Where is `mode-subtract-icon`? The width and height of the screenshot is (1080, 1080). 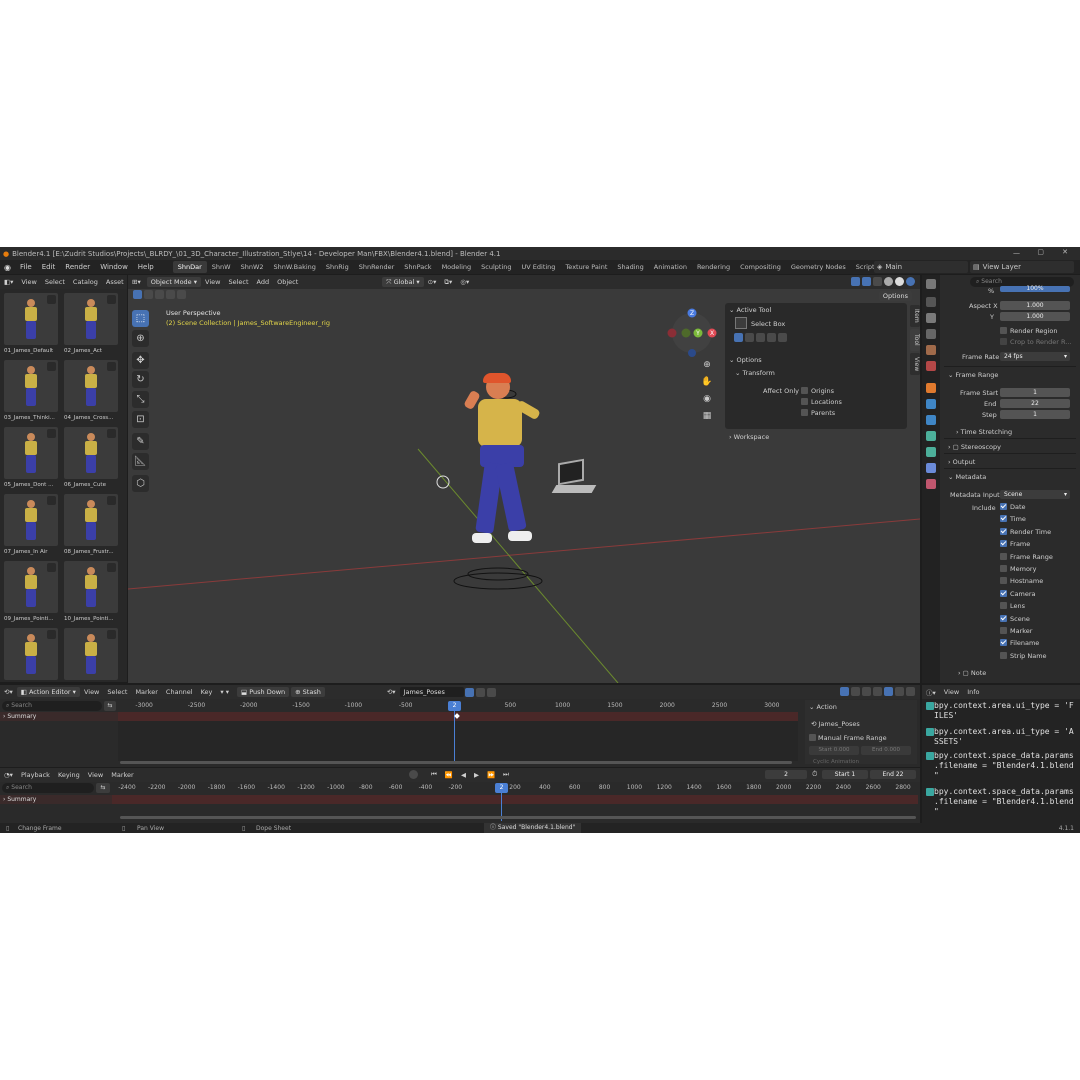
mode-subtract-icon is located at coordinates (760, 337).